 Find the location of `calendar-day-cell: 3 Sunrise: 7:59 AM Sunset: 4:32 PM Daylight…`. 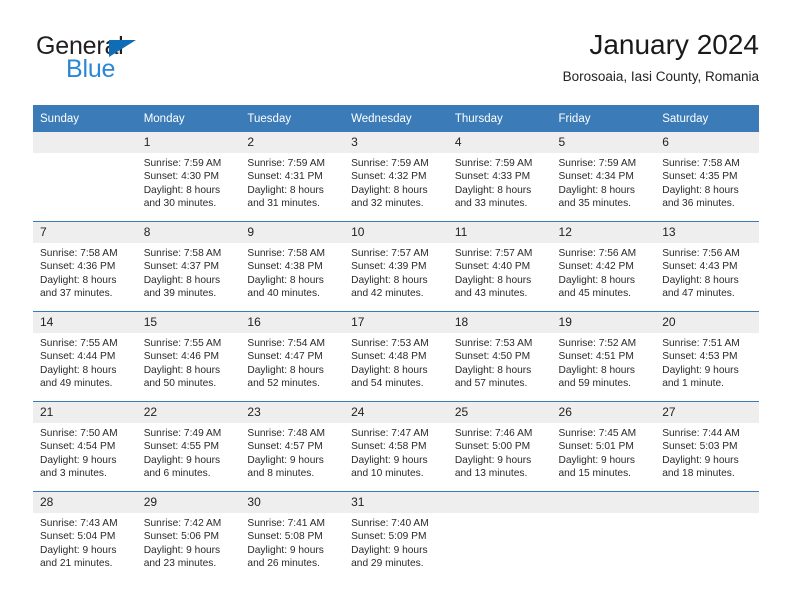

calendar-day-cell: 3 Sunrise: 7:59 AM Sunset: 4:32 PM Daylight… is located at coordinates (396, 177).